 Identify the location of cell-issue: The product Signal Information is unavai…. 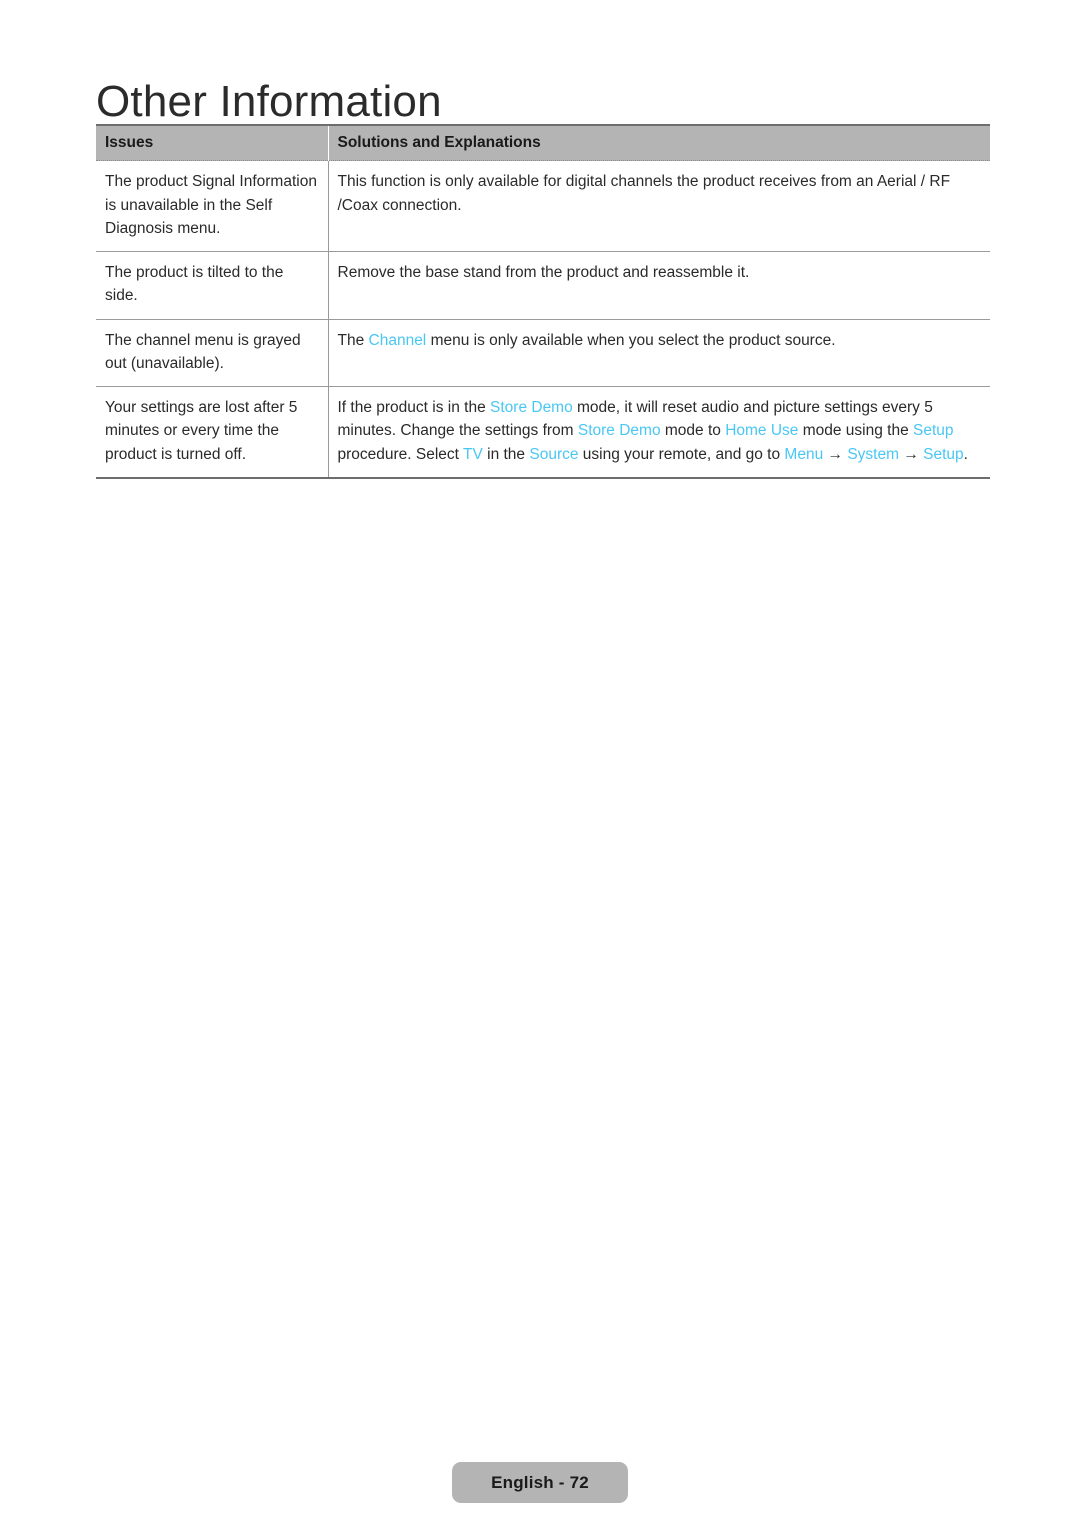
(212, 206).